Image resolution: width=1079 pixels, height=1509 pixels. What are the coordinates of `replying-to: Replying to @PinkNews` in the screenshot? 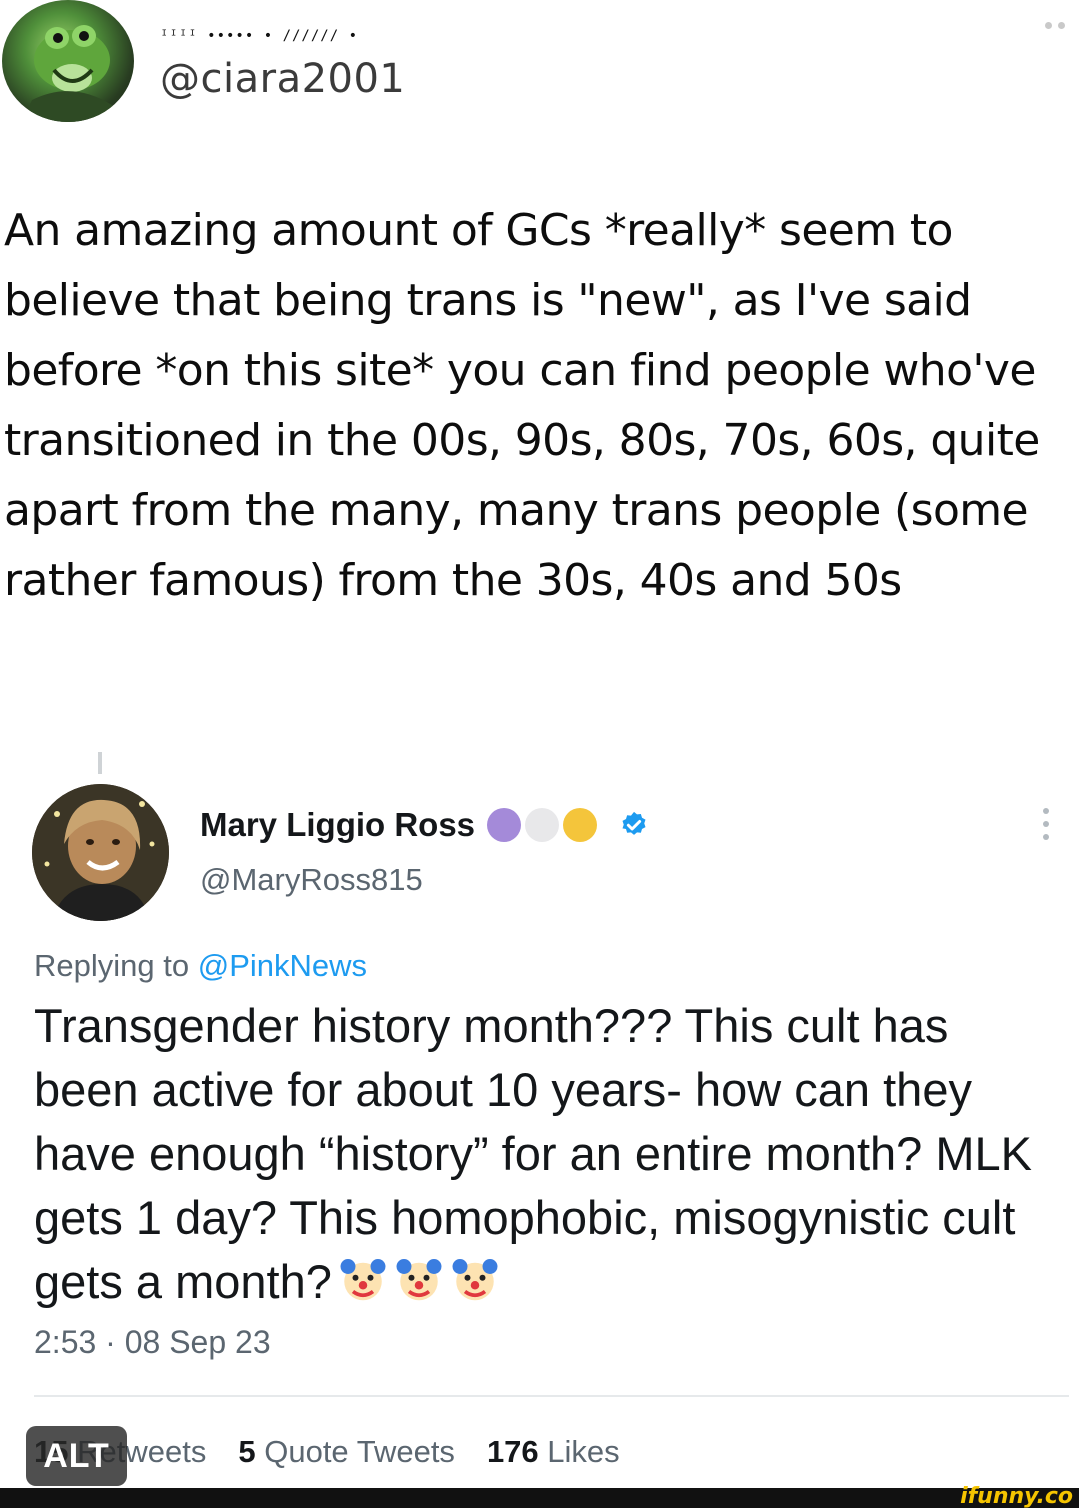 It's located at (200, 966).